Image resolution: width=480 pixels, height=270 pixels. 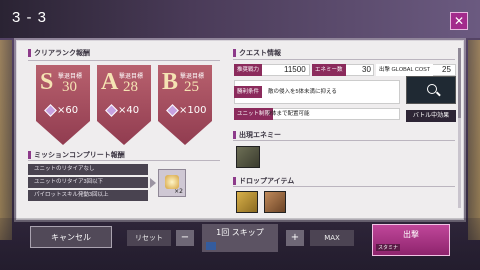 I want to click on rank-letter: B, so click(x=170, y=82).